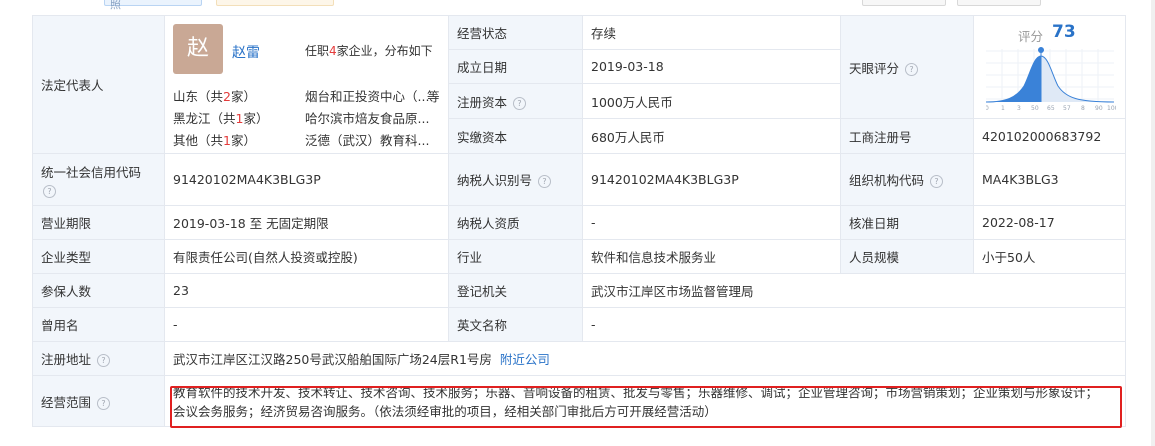  What do you see at coordinates (214, 95) in the screenshot?
I see `region-item: 山东（共2家）` at bounding box center [214, 95].